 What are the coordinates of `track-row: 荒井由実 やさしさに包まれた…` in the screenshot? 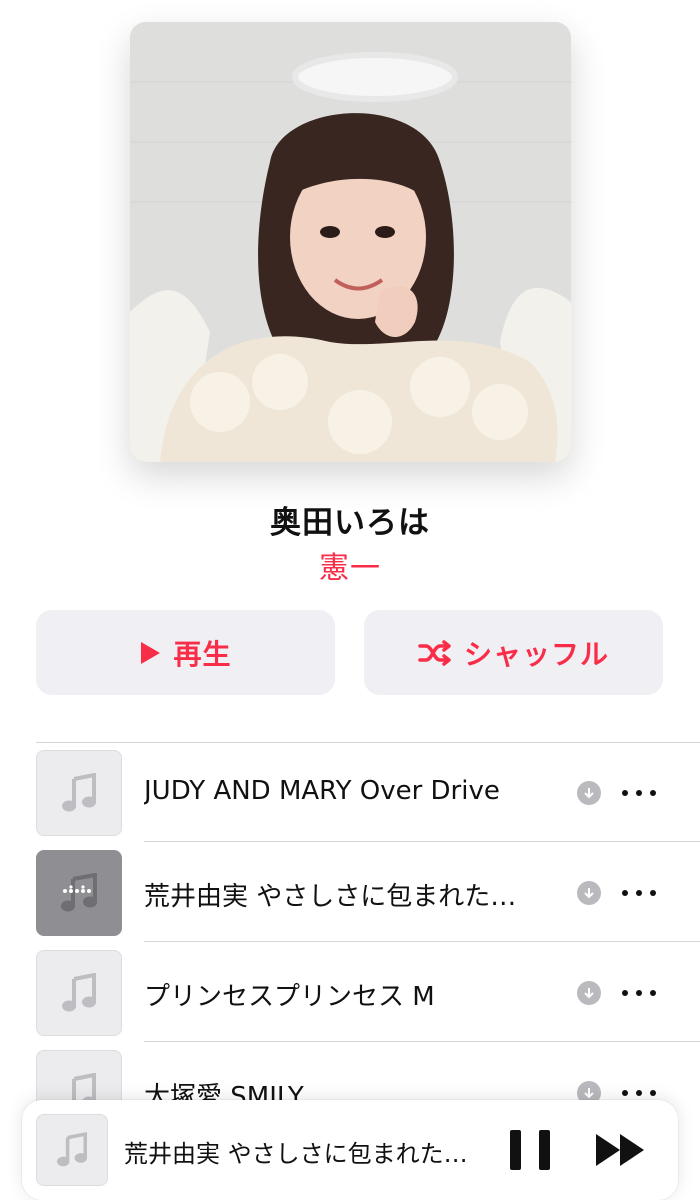 It's located at (350, 892).